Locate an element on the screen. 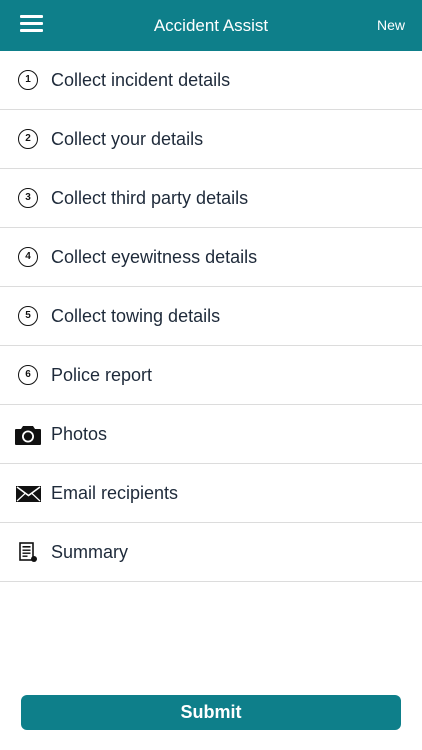  number-3-icon: 3 is located at coordinates (28, 199).